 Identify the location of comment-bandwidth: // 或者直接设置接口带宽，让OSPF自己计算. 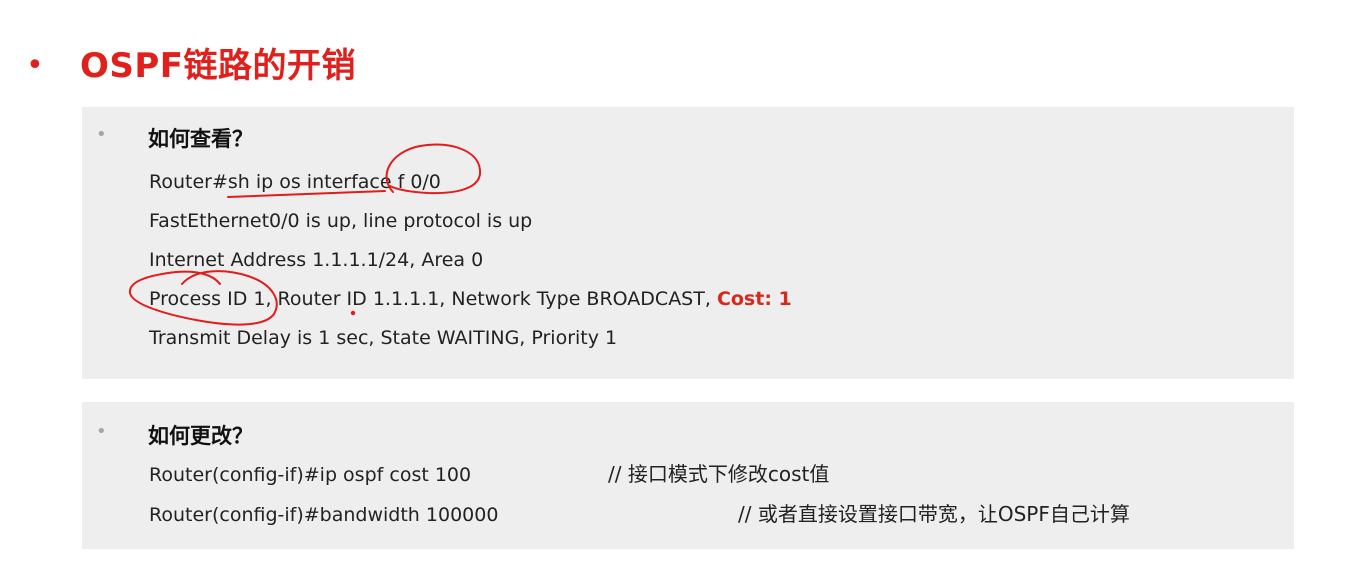
(934, 514).